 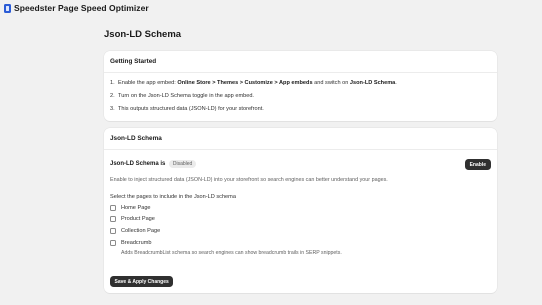 What do you see at coordinates (142, 281) in the screenshot?
I see `save-apply-button: Save & Apply Changes` at bounding box center [142, 281].